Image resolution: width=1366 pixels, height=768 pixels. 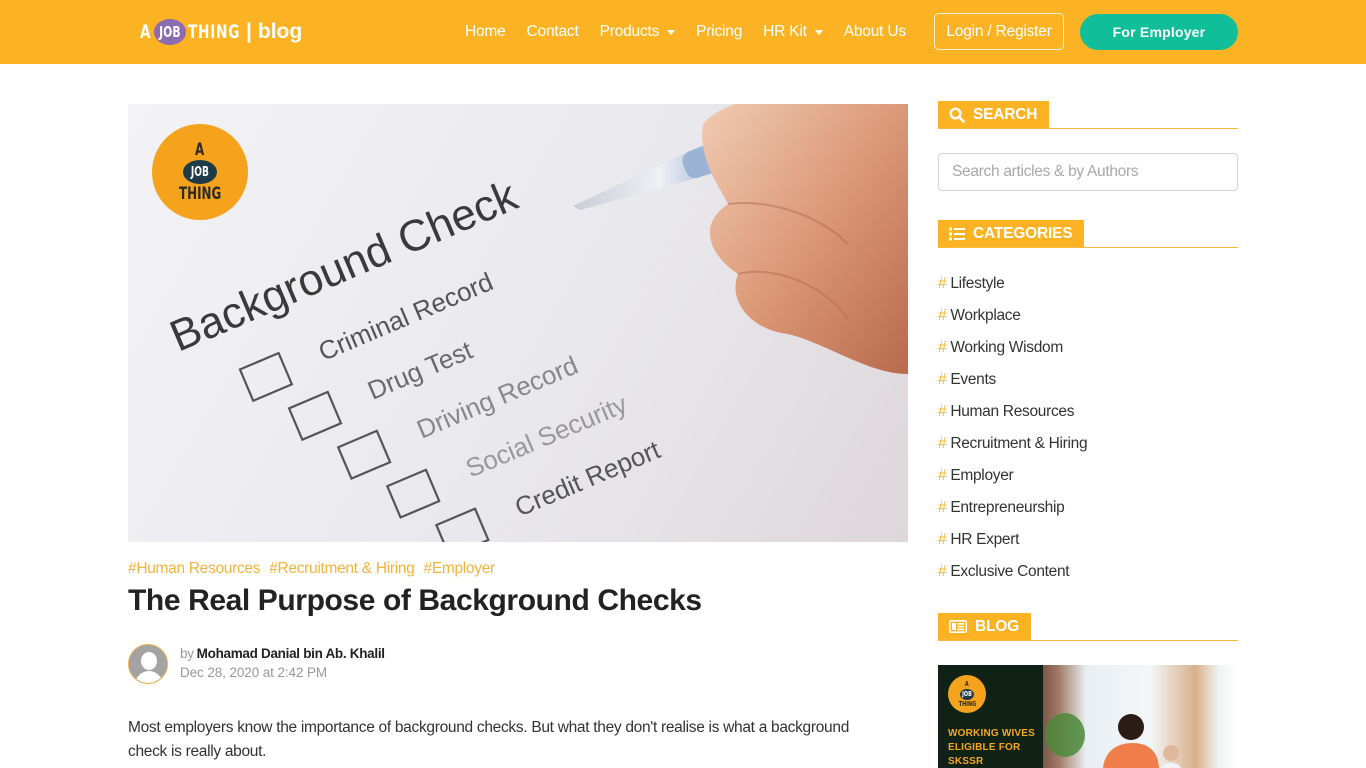 I want to click on category-working-wisdom: # Working Wisdom, so click(x=1012, y=348).